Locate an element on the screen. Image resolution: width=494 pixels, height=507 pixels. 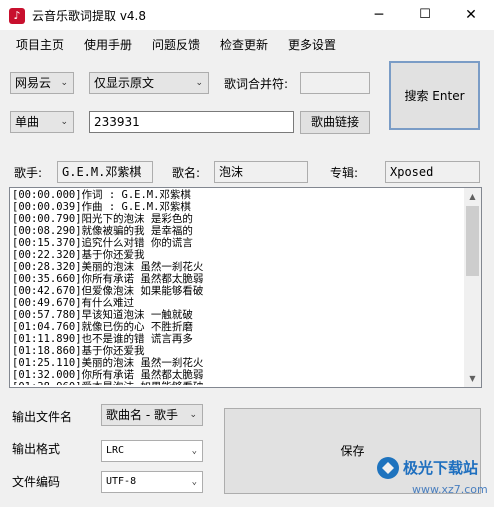
output-format-select: LRC ⌄ is located at coordinates (152, 451).